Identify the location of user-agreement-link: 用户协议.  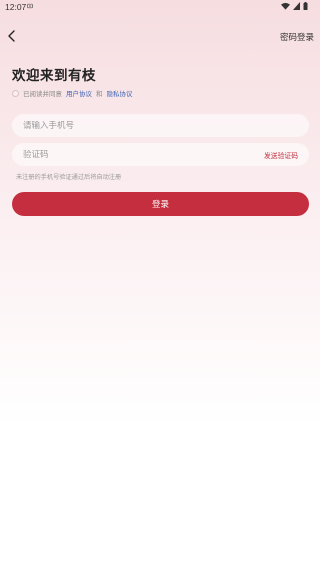
(79, 93).